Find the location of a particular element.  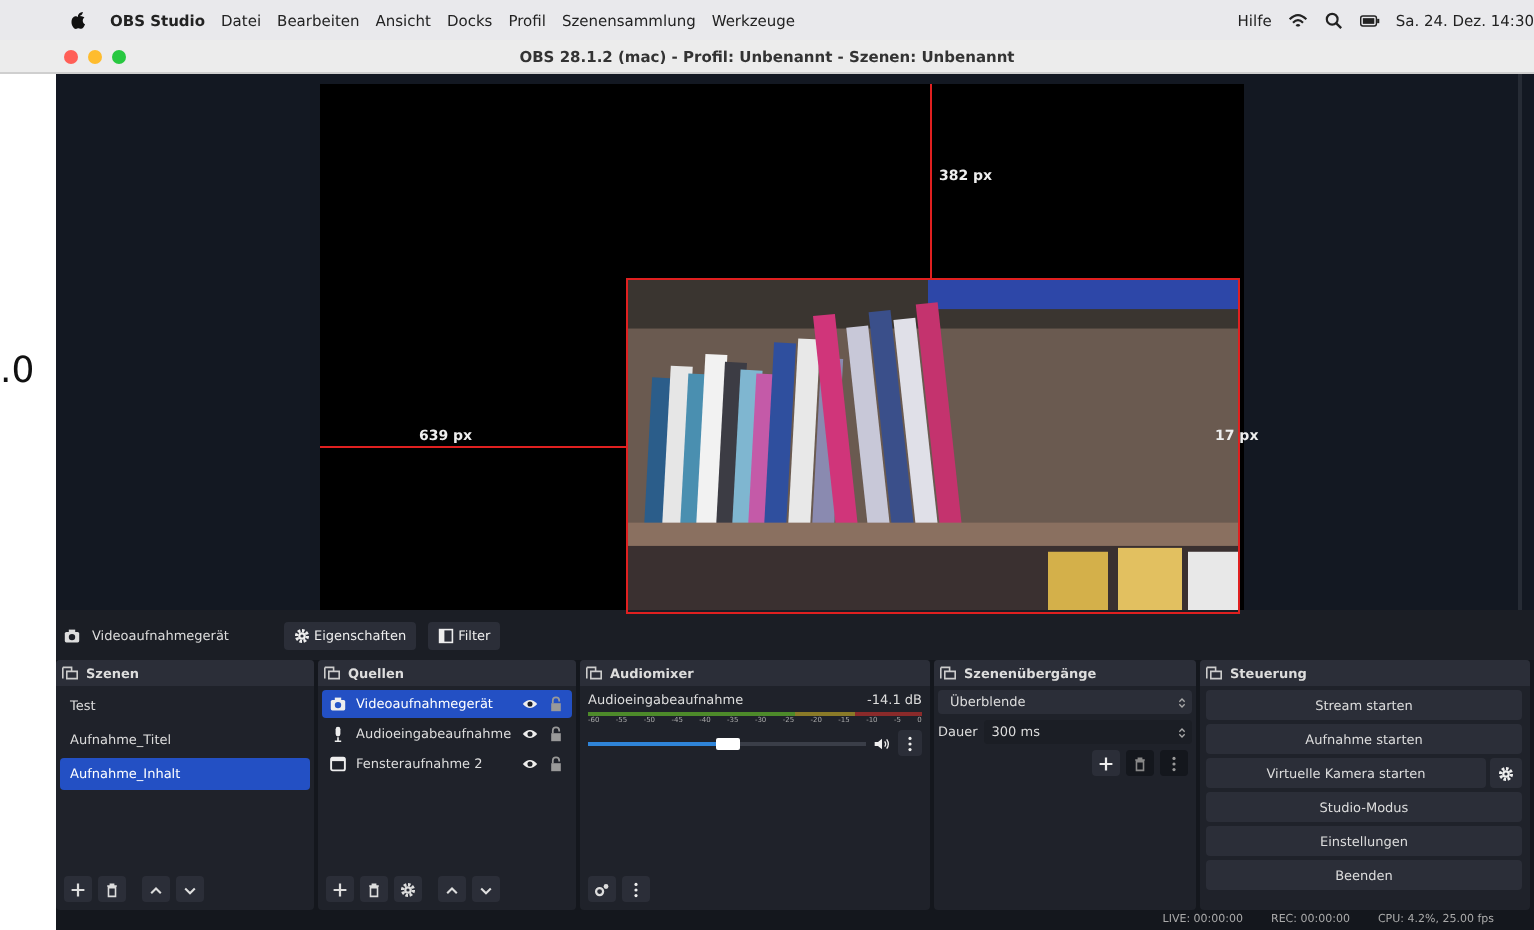

microphone-icon is located at coordinates (338, 734).